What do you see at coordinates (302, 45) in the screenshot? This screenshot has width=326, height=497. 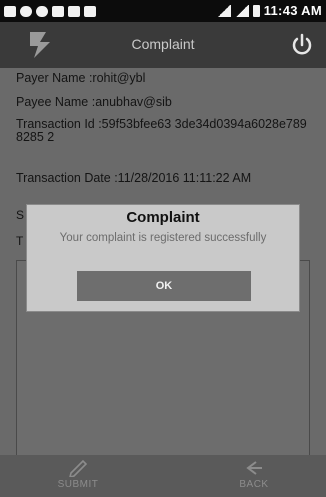 I see `power-icon` at bounding box center [302, 45].